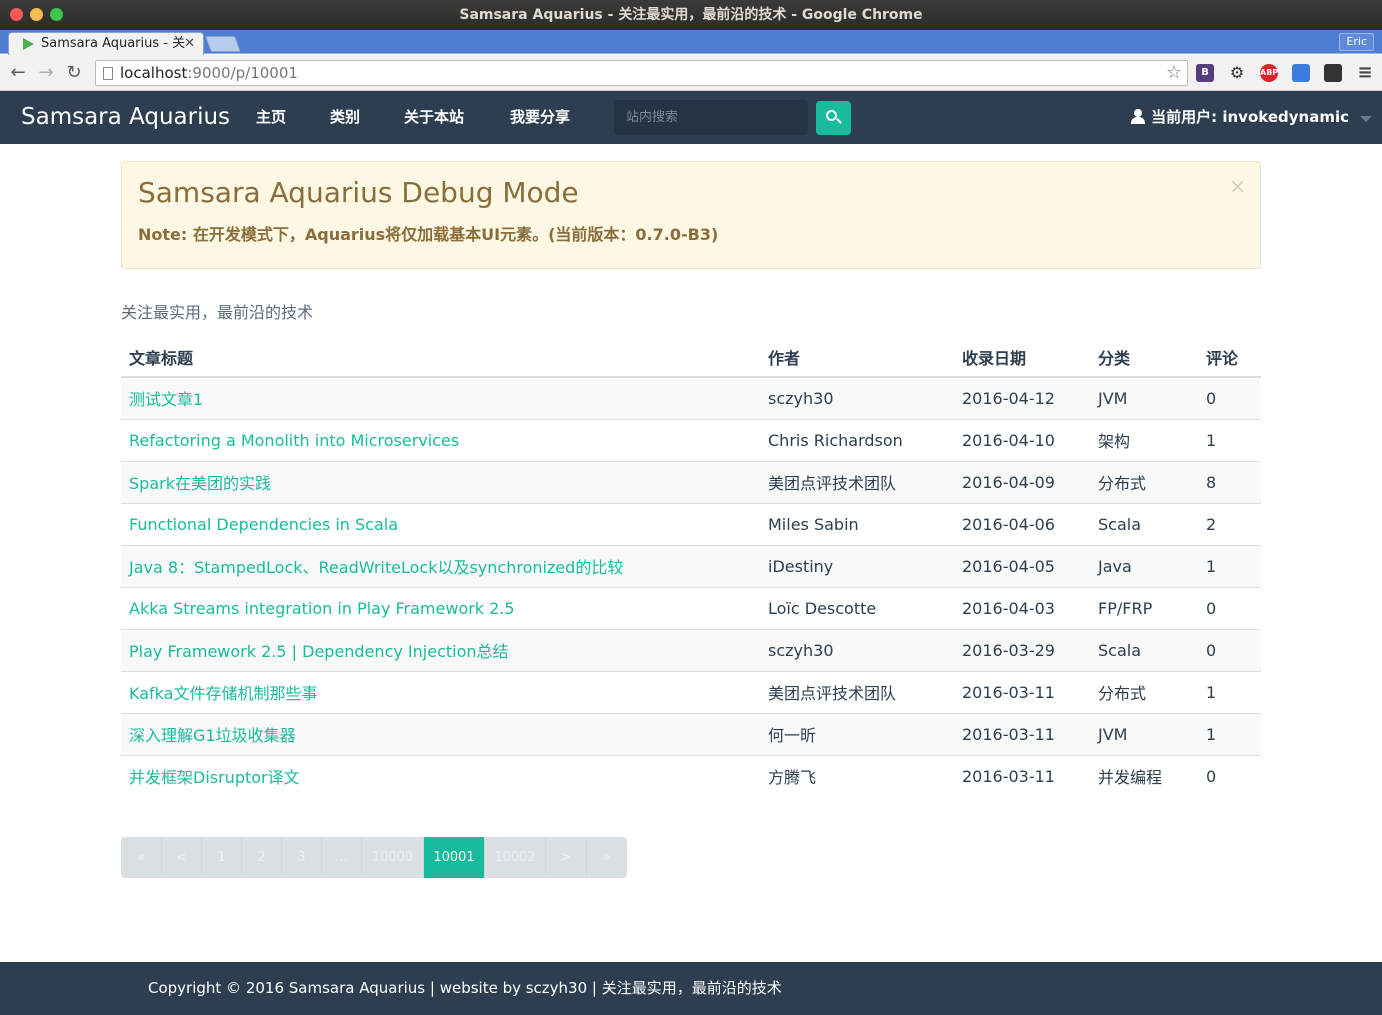 This screenshot has width=1382, height=1015. What do you see at coordinates (1144, 733) in the screenshot?
I see `article-category: JVM` at bounding box center [1144, 733].